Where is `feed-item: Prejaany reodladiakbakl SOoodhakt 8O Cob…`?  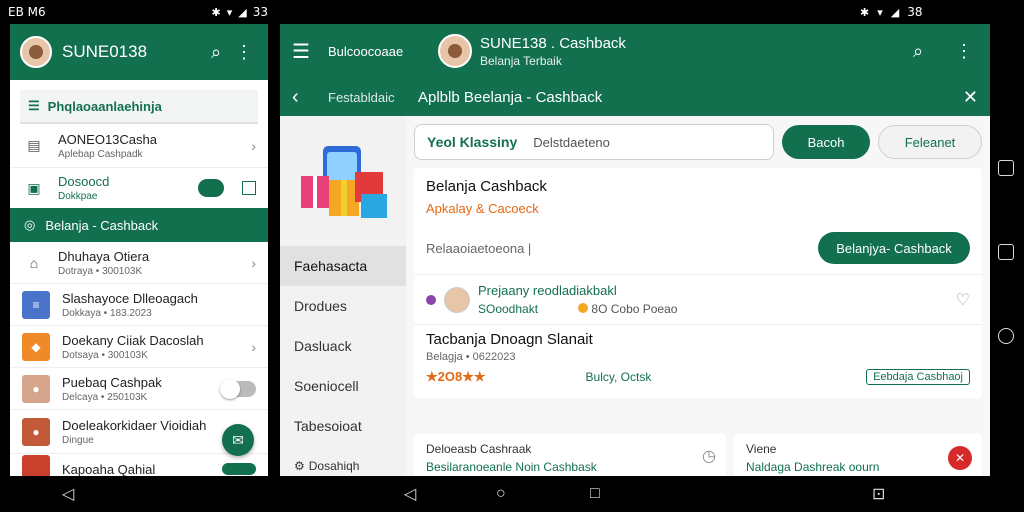
feed-item: Prejaany reodladiakbakl SOoodhakt 8O Cob… is located at coordinates (698, 299).